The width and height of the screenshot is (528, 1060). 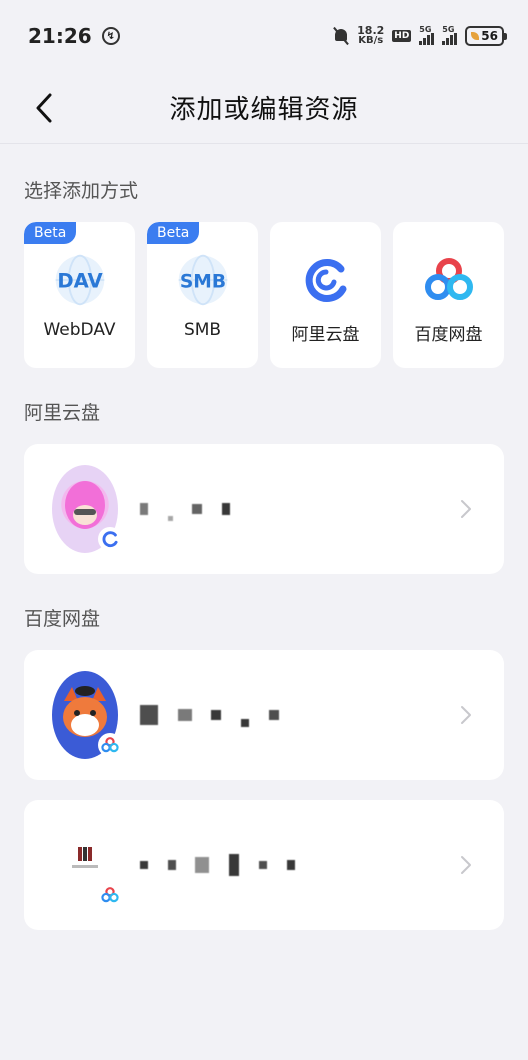 What do you see at coordinates (448, 335) in the screenshot?
I see `source-label-baidu: 百度网盘` at bounding box center [448, 335].